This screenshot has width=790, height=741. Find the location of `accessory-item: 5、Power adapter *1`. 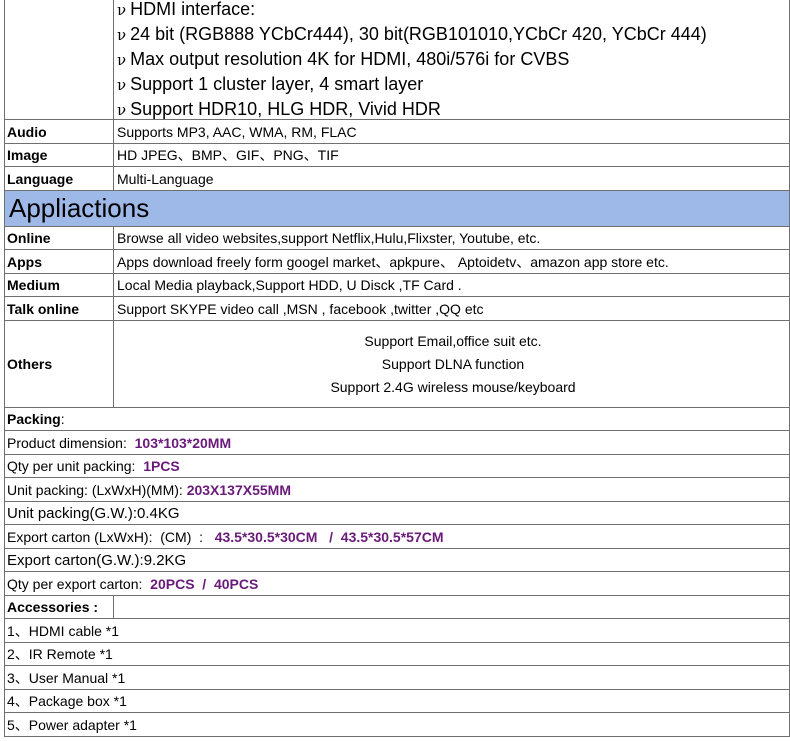

accessory-item: 5、Power adapter *1 is located at coordinates (397, 725).